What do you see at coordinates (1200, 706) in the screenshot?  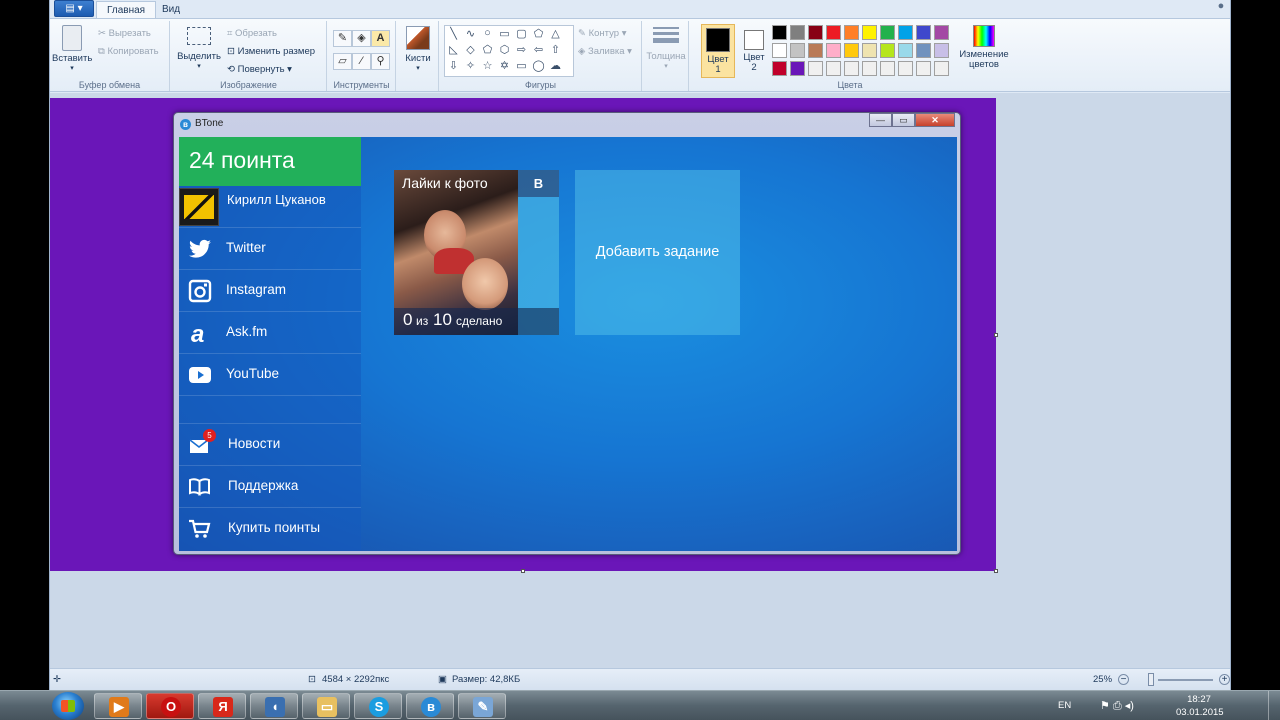 I see `clock: 18:27 03.01.2015` at bounding box center [1200, 706].